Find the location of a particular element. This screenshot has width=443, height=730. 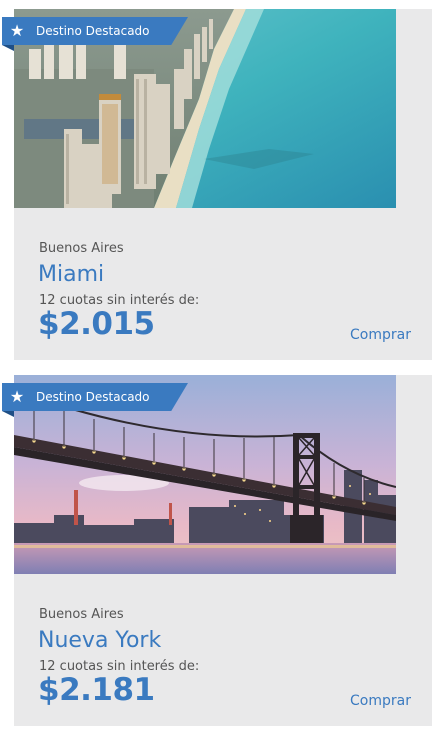

destination-city: Nueva York is located at coordinates (99, 640).